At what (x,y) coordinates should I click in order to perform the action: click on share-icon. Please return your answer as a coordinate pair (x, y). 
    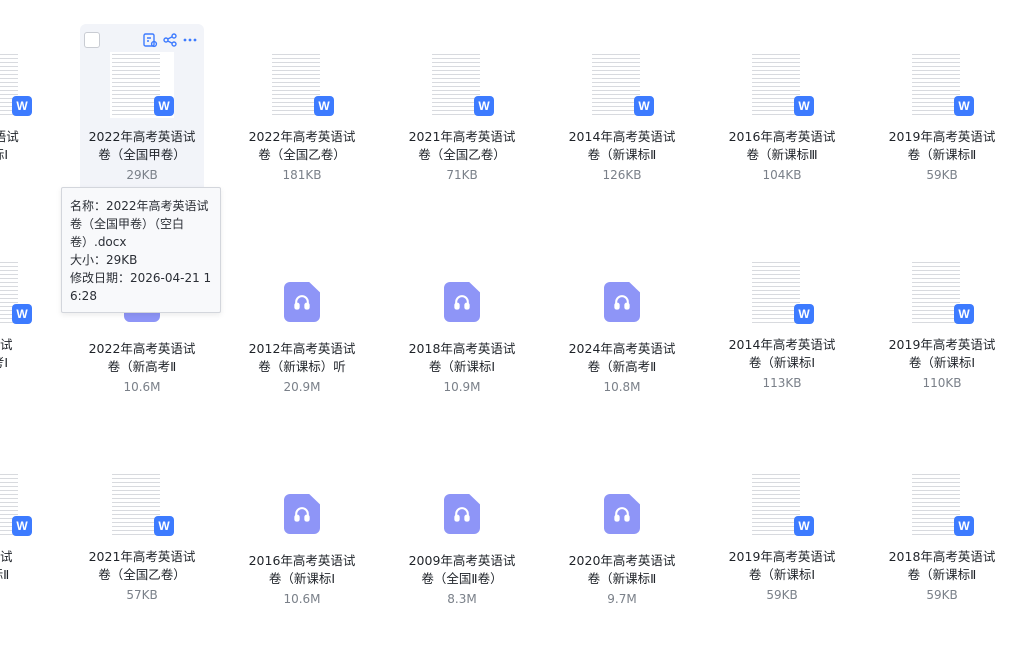
    Looking at the image, I should click on (170, 40).